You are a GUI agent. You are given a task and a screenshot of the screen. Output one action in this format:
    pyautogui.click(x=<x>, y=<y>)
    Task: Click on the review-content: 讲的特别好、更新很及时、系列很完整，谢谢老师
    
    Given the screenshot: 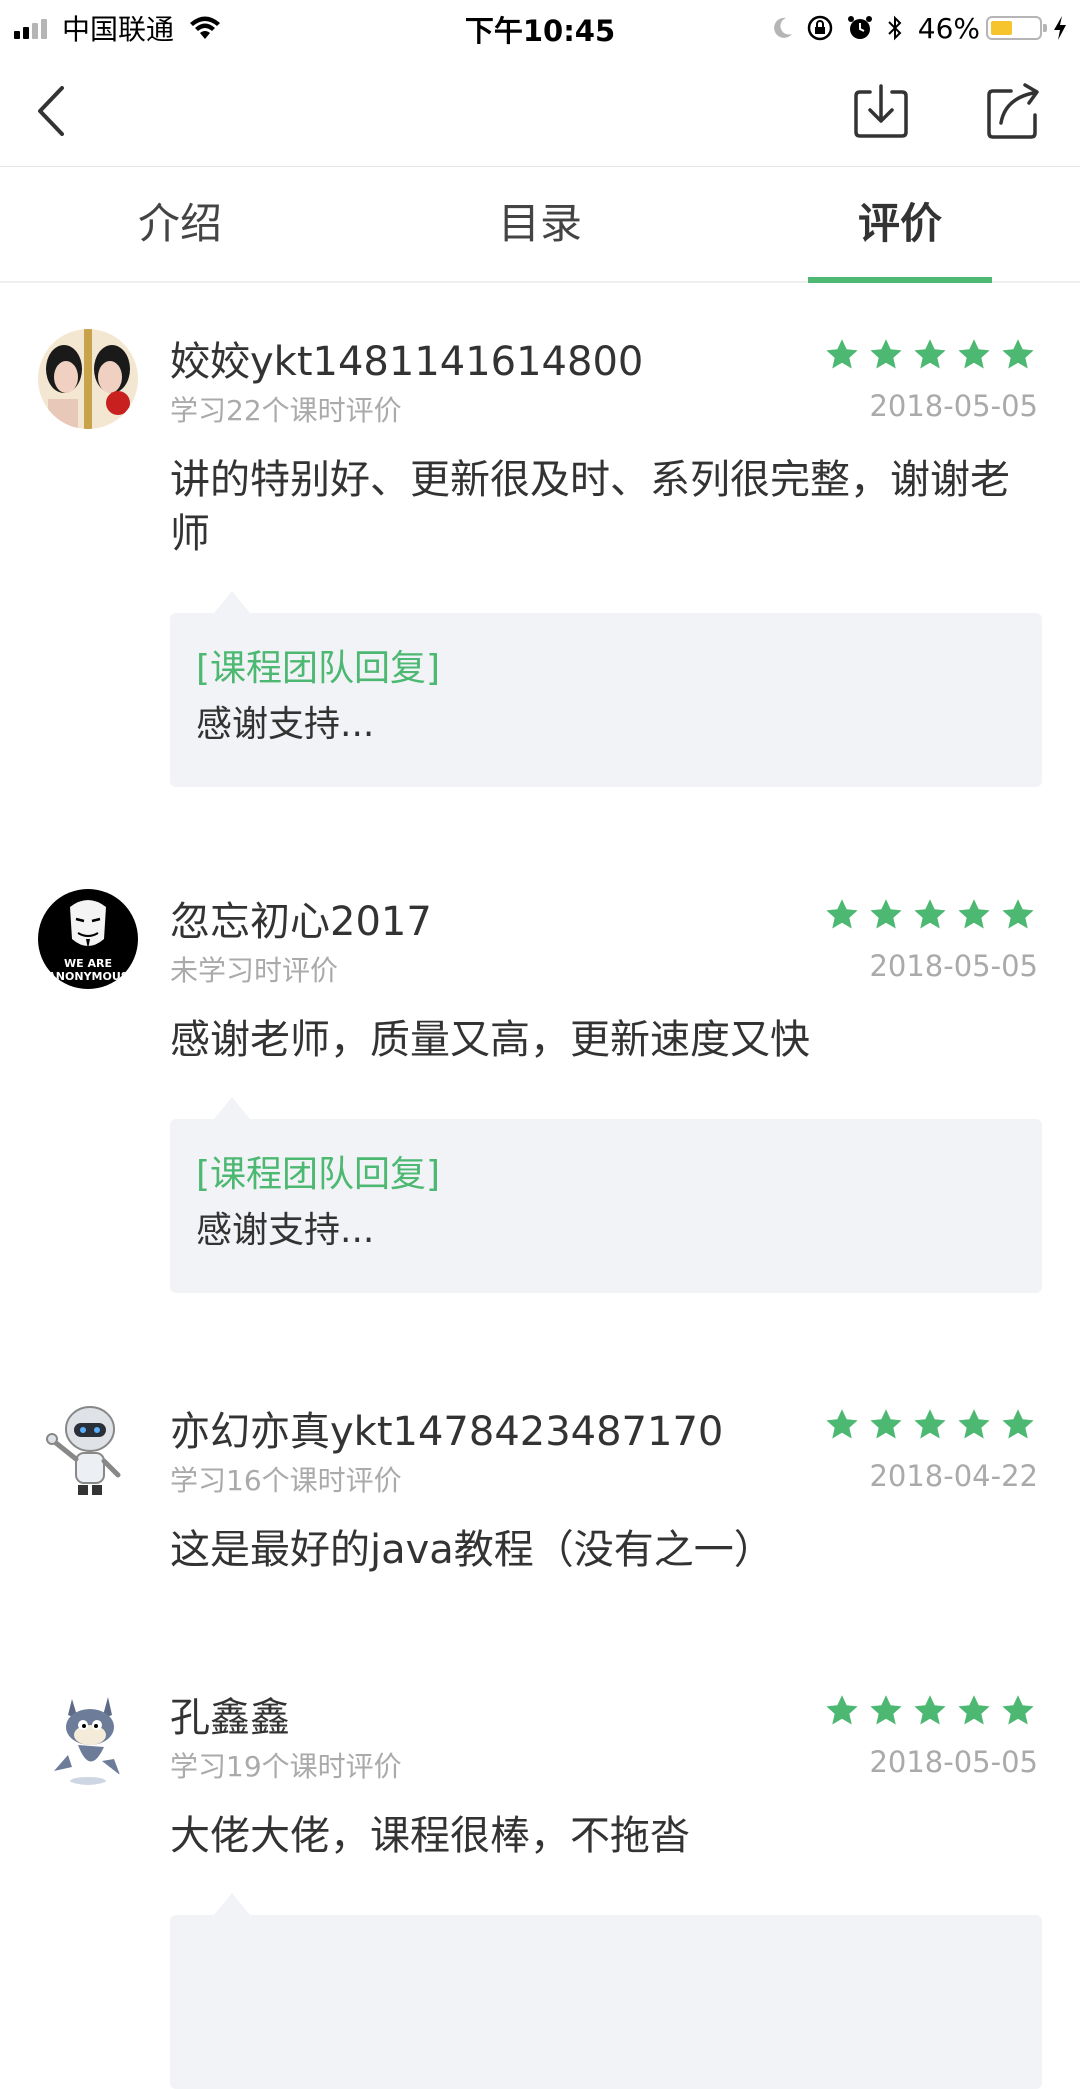 What is the action you would take?
    pyautogui.click(x=590, y=507)
    